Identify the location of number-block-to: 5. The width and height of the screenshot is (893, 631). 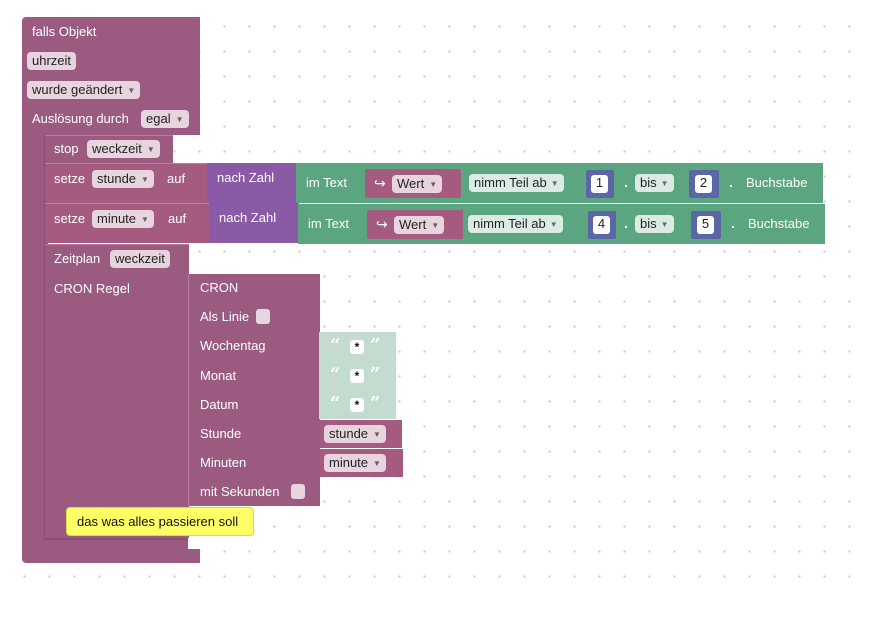
(706, 225).